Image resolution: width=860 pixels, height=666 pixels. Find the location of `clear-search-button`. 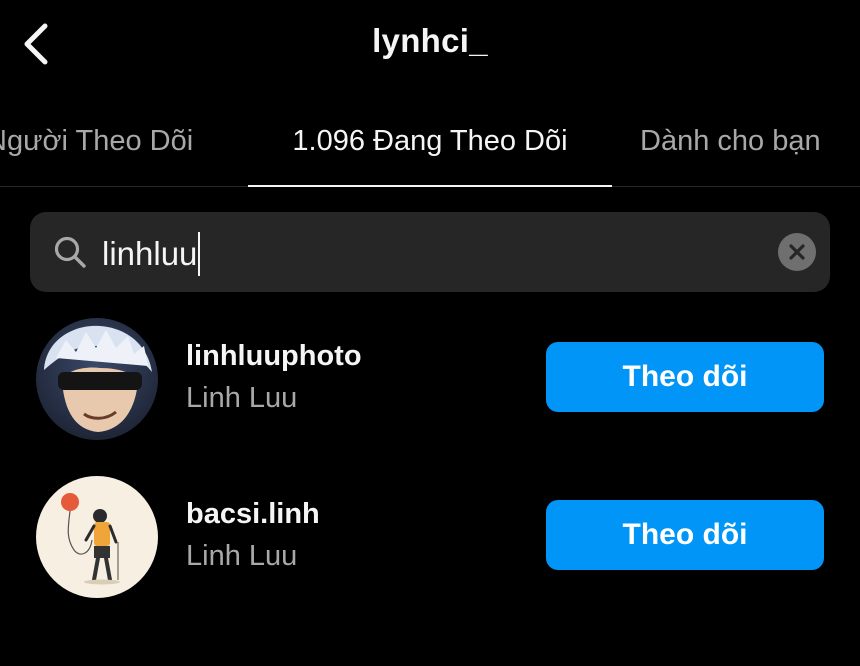

clear-search-button is located at coordinates (797, 252).